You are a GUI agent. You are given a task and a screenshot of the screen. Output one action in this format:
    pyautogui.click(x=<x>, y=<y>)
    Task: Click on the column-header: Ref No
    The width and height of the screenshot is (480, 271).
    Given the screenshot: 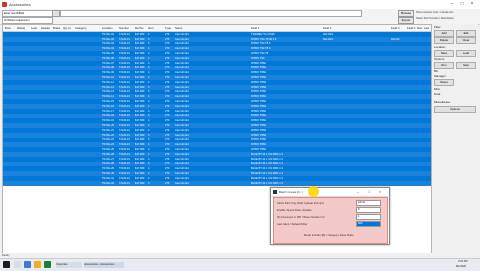 What is the action you would take?
    pyautogui.click(x=139, y=28)
    